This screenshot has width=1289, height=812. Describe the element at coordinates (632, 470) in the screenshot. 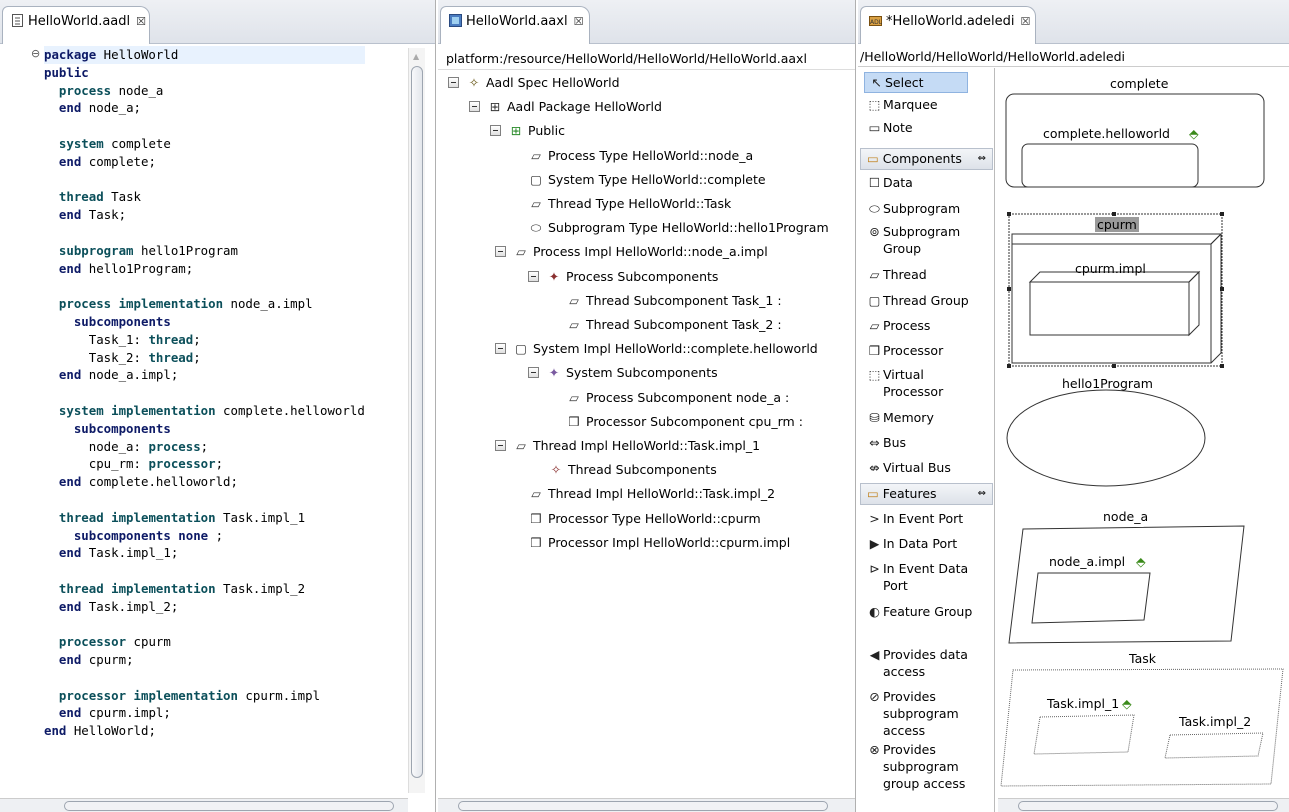

I see `tree-node: ✧ Thread Subcomponents` at that location.